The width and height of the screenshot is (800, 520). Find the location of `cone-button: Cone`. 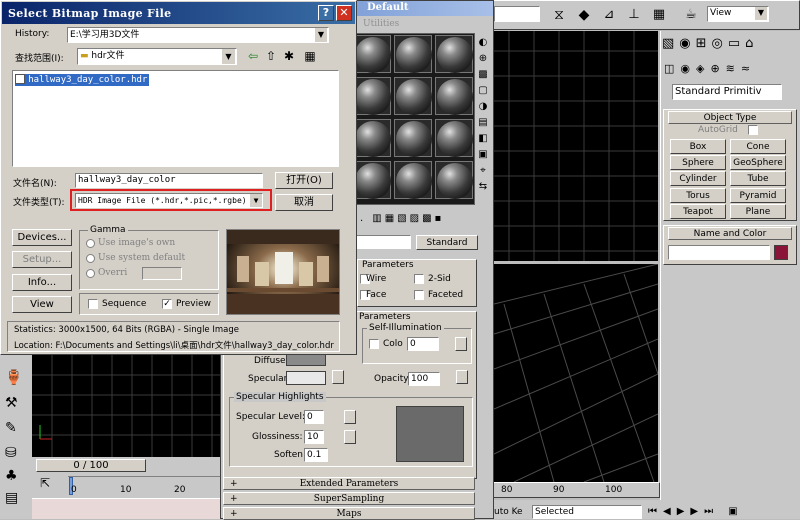

cone-button: Cone is located at coordinates (758, 146).